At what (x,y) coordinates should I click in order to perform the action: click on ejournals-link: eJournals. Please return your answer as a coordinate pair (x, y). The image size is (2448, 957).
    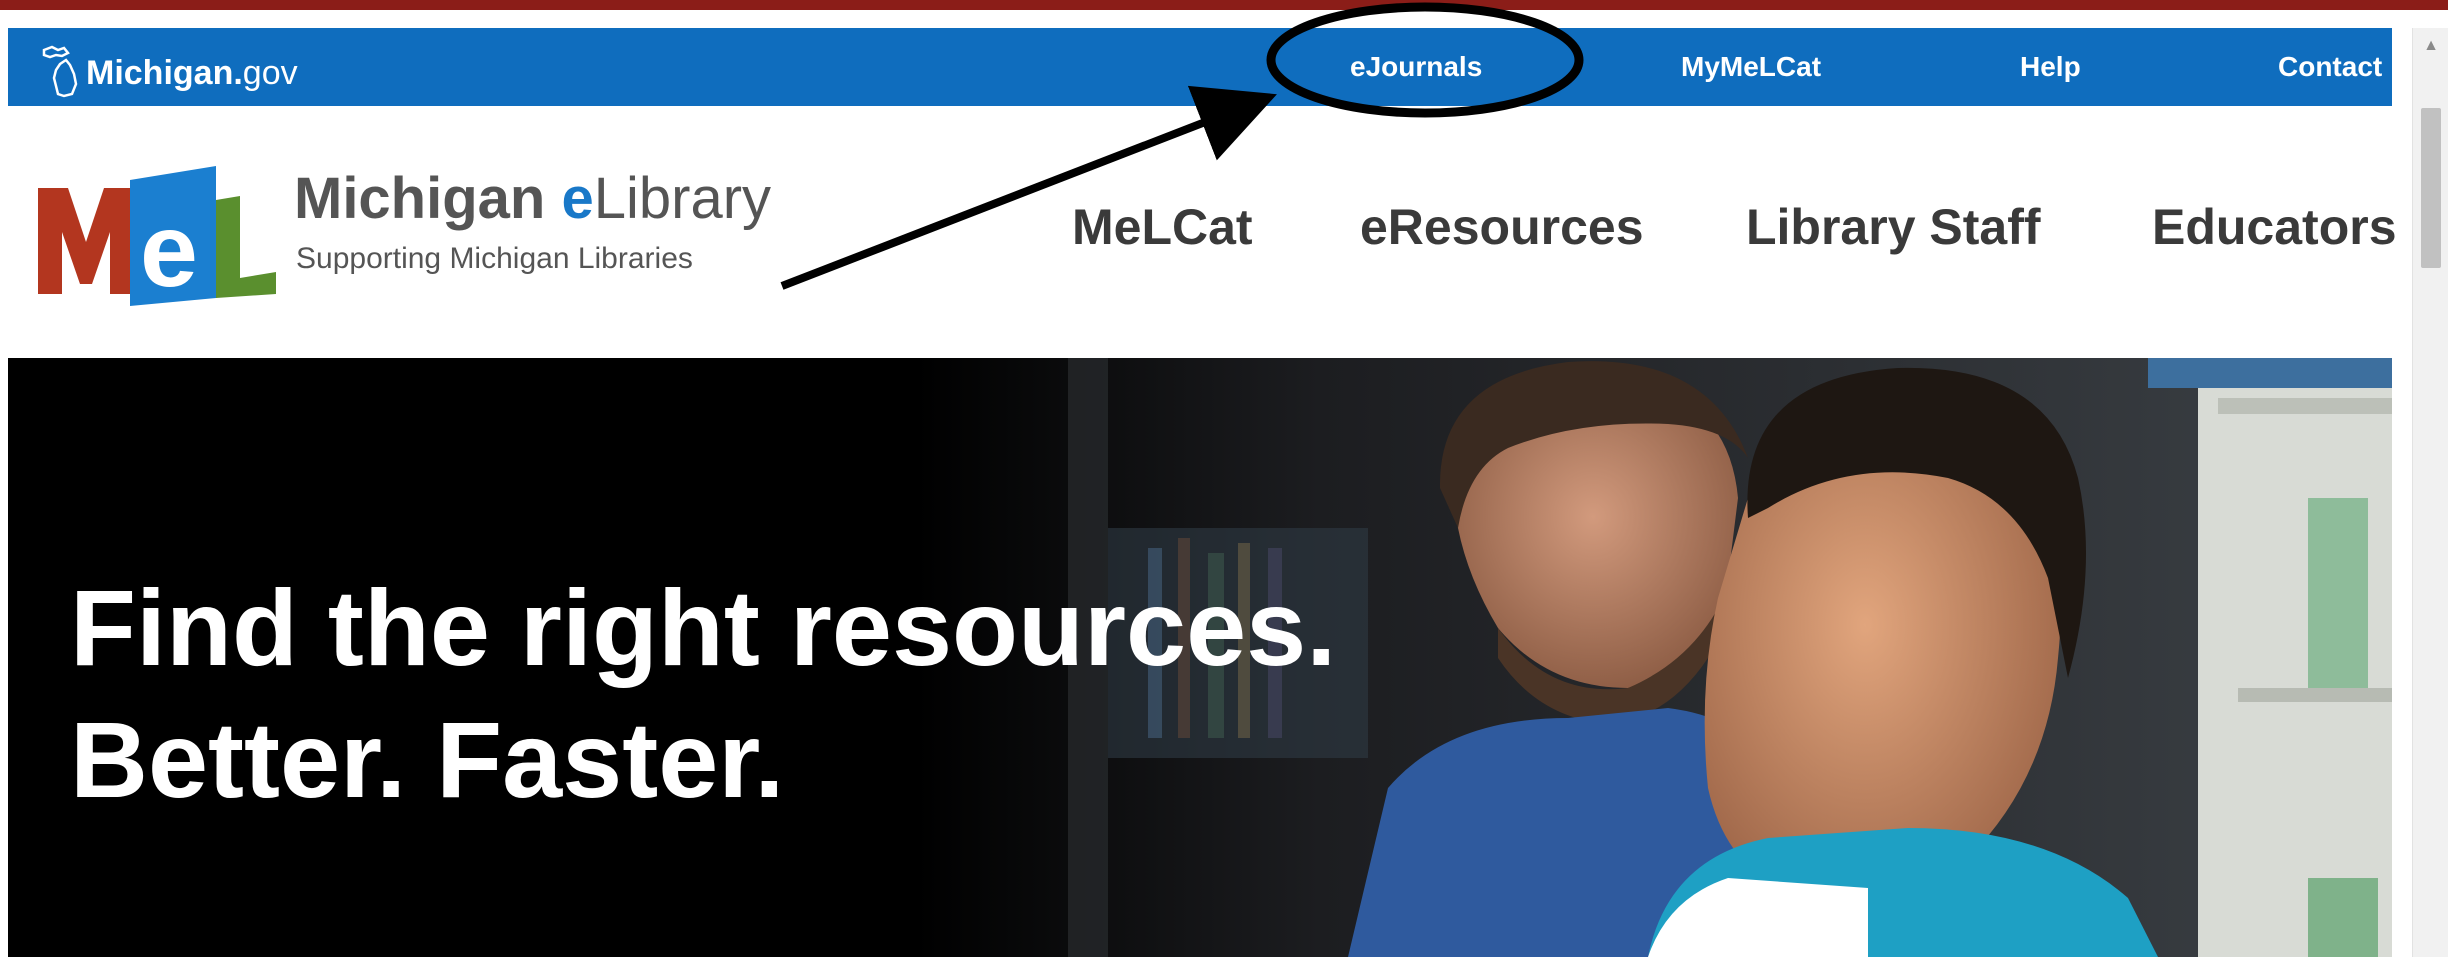
    Looking at the image, I should click on (1416, 67).